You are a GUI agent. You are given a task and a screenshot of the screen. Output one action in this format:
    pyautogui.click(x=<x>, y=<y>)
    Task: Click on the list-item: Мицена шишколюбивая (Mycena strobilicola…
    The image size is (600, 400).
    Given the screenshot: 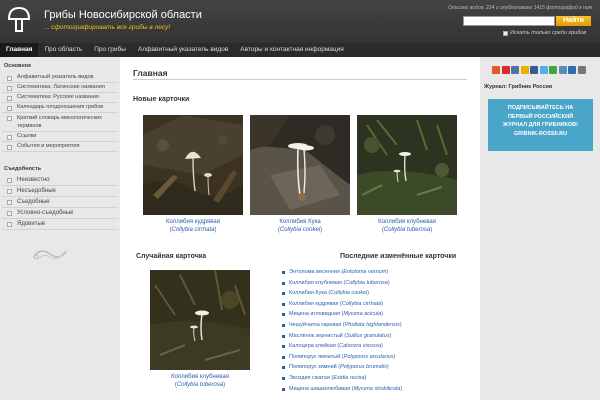 What is the action you would take?
    pyautogui.click(x=377, y=389)
    